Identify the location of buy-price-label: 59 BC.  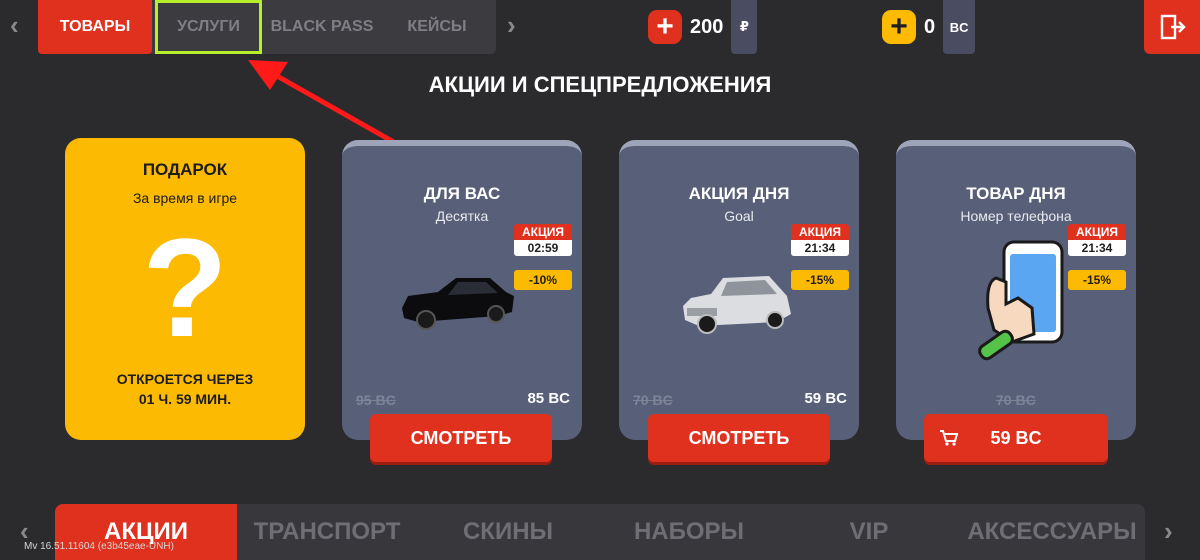
(1016, 437).